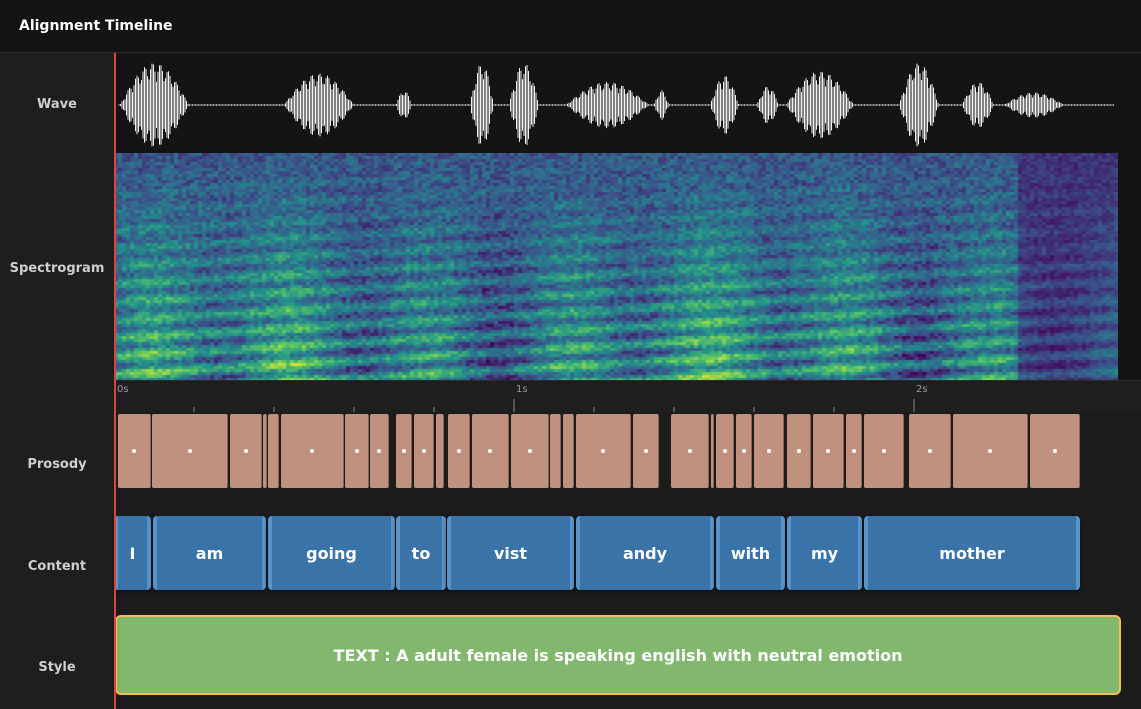 The image size is (1141, 709). What do you see at coordinates (57, 667) in the screenshot?
I see `track-label-style: Style` at bounding box center [57, 667].